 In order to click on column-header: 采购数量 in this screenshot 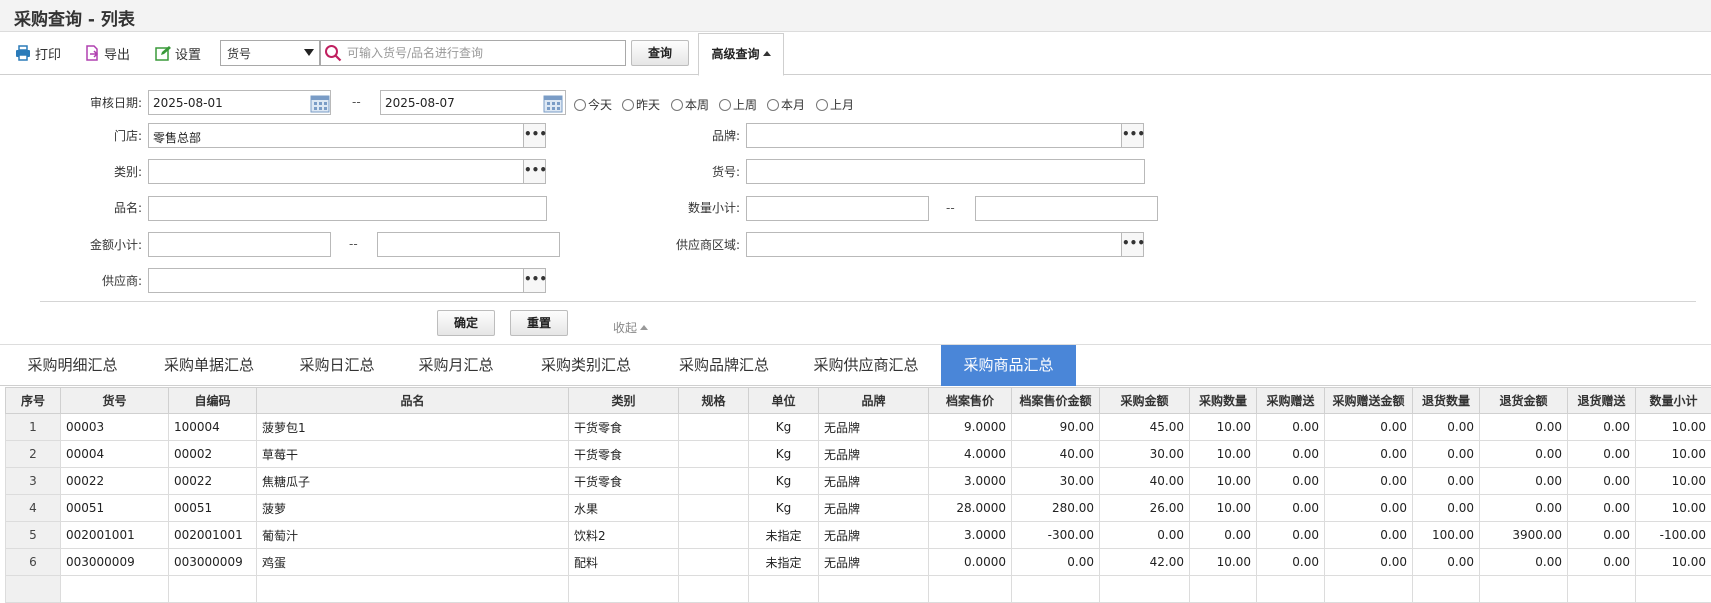, I will do `click(1223, 401)`.